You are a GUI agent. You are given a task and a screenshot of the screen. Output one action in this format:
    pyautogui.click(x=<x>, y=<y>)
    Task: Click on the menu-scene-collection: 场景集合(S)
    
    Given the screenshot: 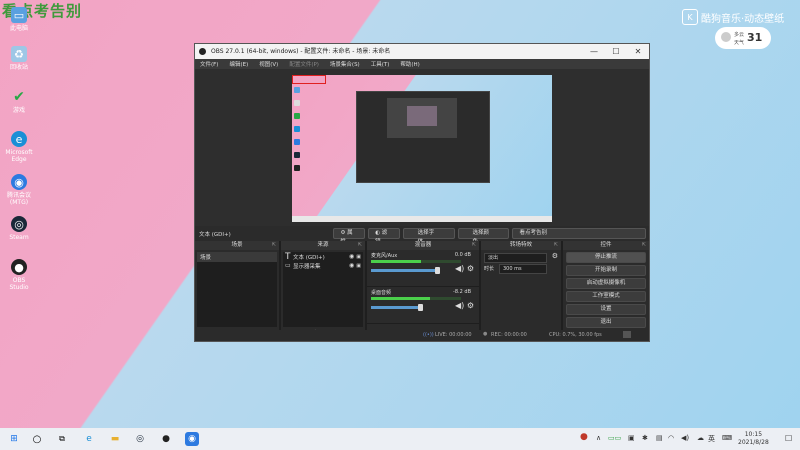 What is the action you would take?
    pyautogui.click(x=345, y=64)
    